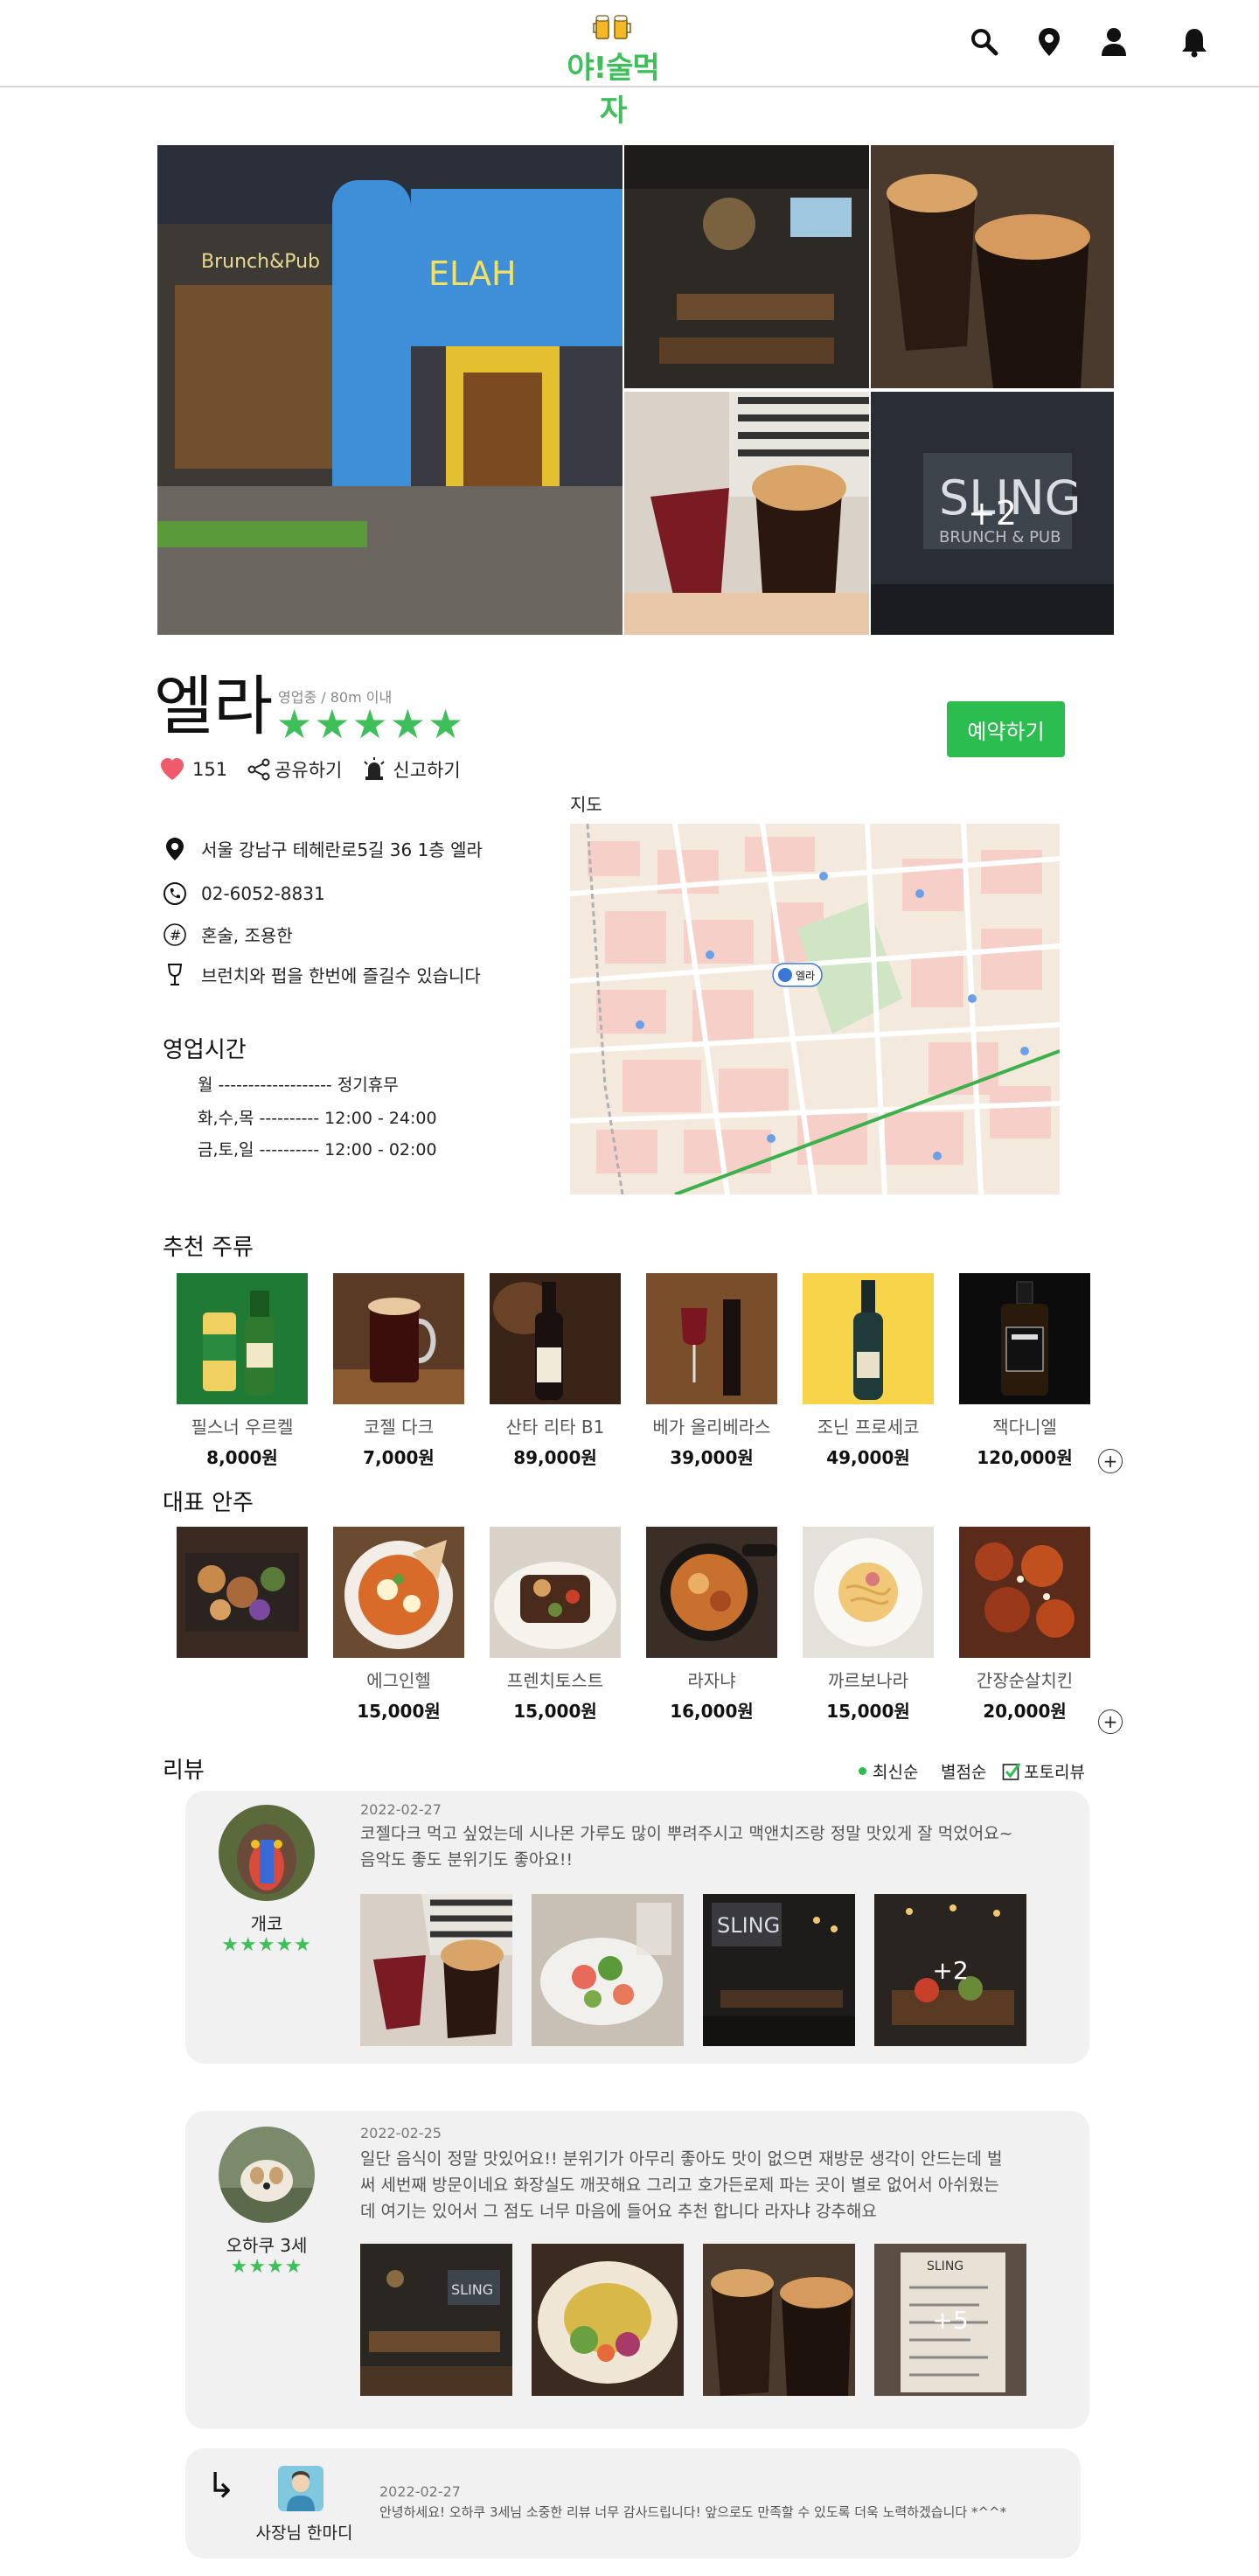 This screenshot has width=1259, height=2576. I want to click on hashtag-icon: #, so click(175, 934).